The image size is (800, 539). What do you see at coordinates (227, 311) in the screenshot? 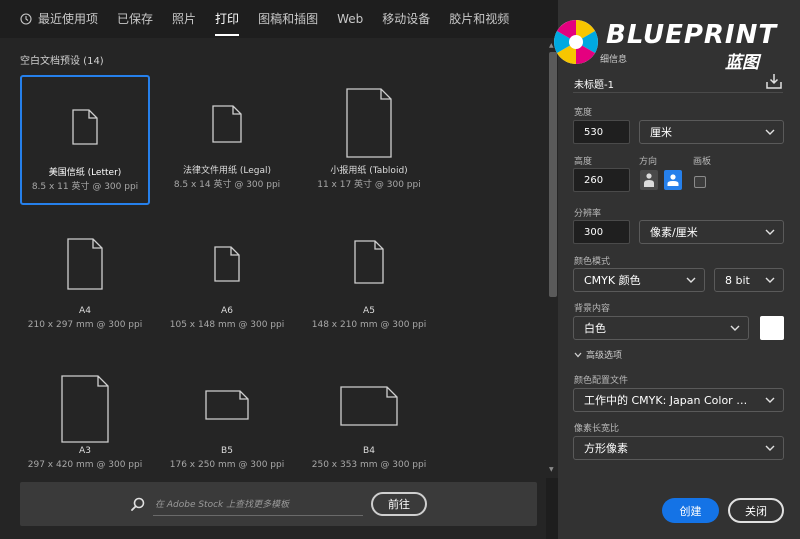
I see `preset-name: A6` at bounding box center [227, 311].